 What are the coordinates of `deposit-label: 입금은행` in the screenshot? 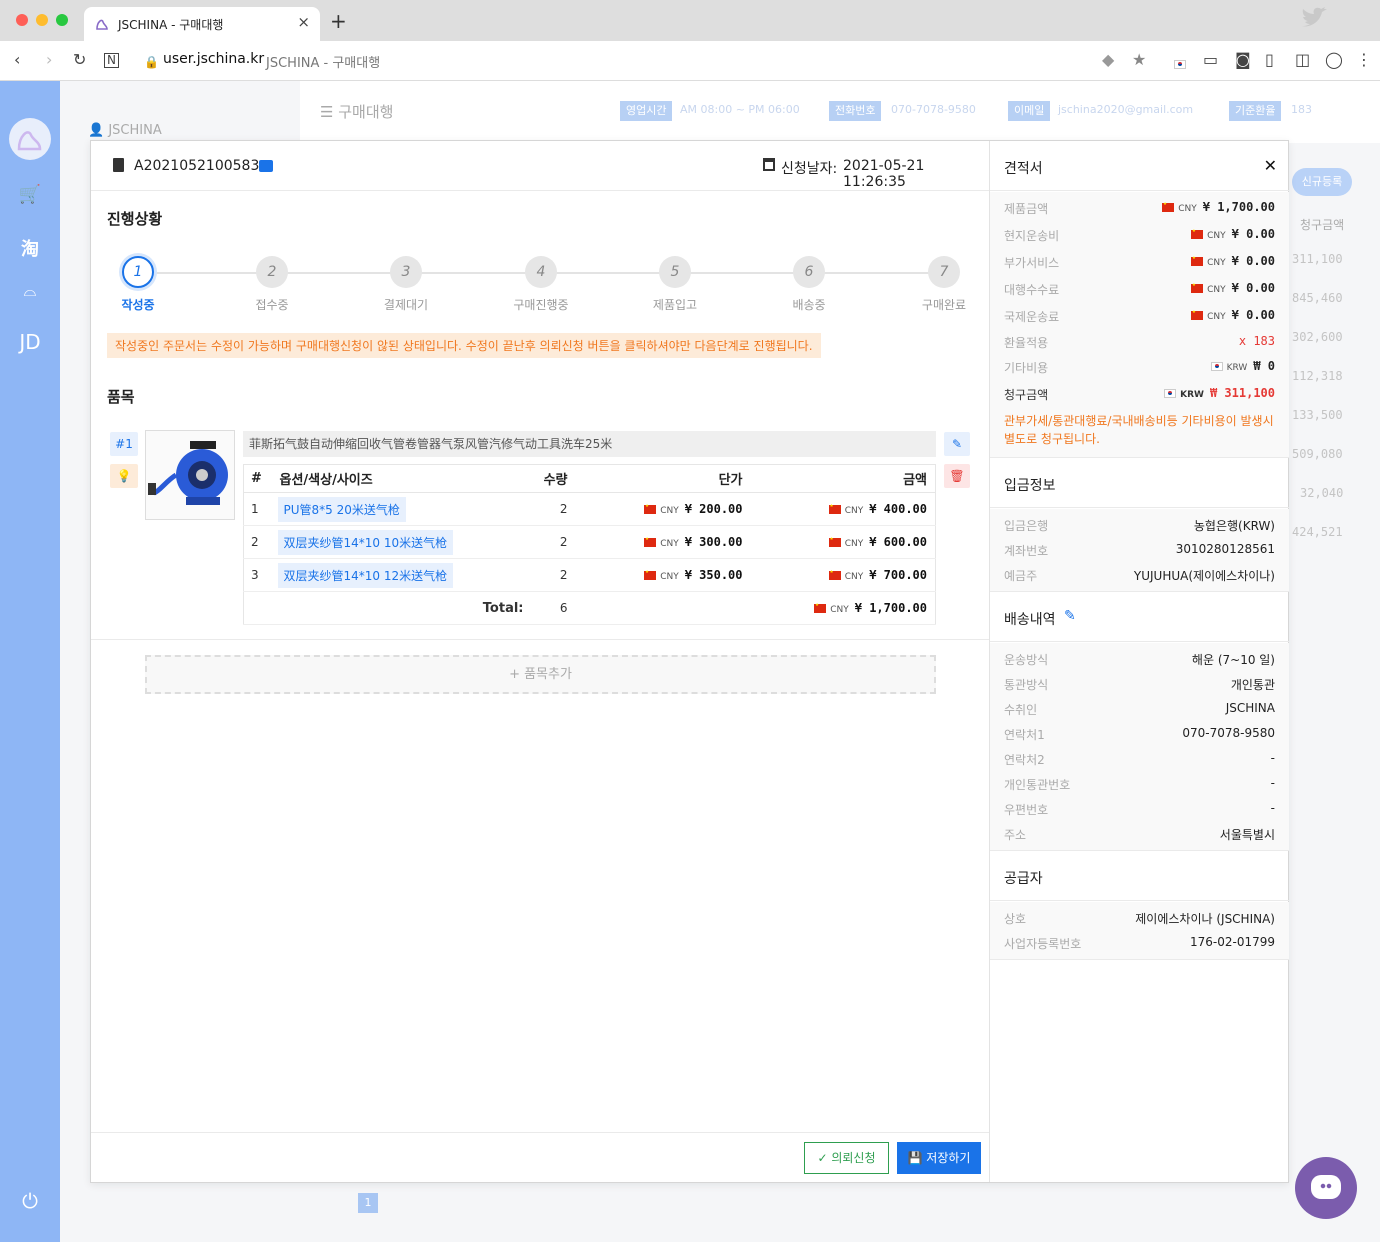 It's located at (1026, 526).